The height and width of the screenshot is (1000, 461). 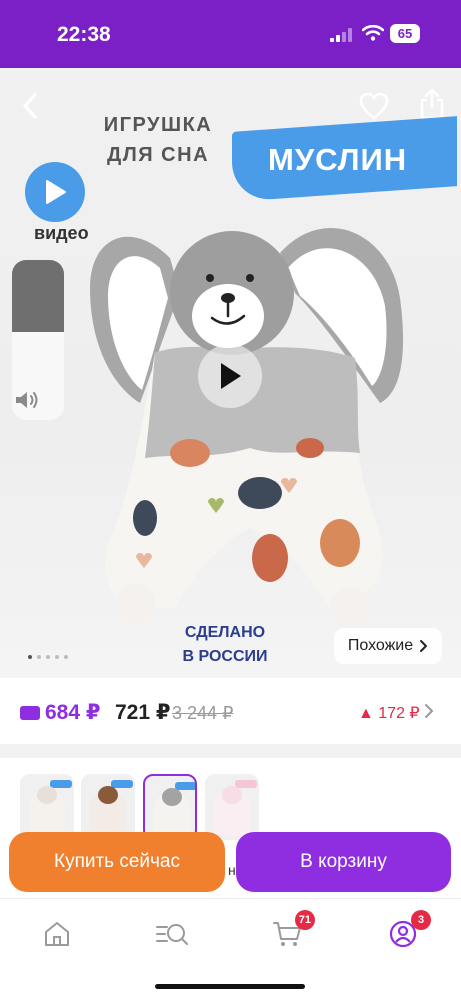 What do you see at coordinates (421, 920) in the screenshot?
I see `profile-badge: 3` at bounding box center [421, 920].